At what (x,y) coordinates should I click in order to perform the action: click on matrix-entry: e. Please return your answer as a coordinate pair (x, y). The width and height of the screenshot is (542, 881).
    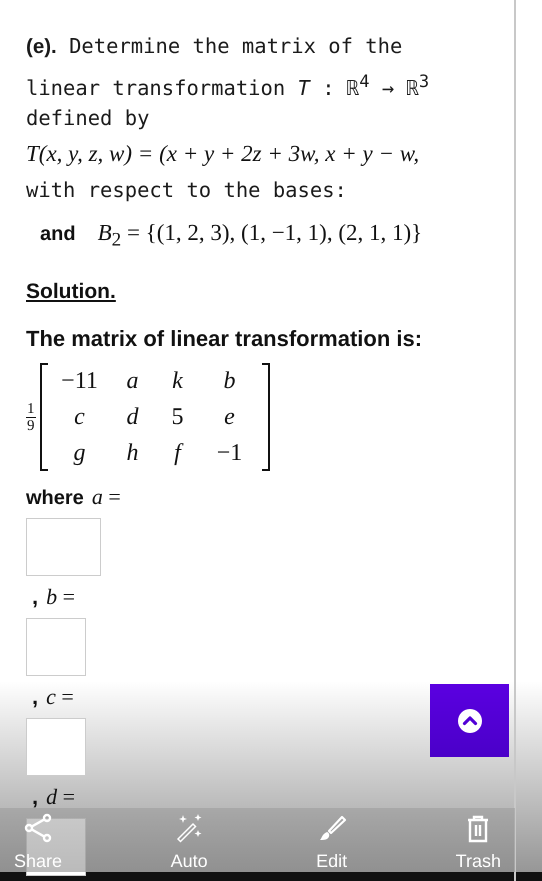
    Looking at the image, I should click on (229, 417).